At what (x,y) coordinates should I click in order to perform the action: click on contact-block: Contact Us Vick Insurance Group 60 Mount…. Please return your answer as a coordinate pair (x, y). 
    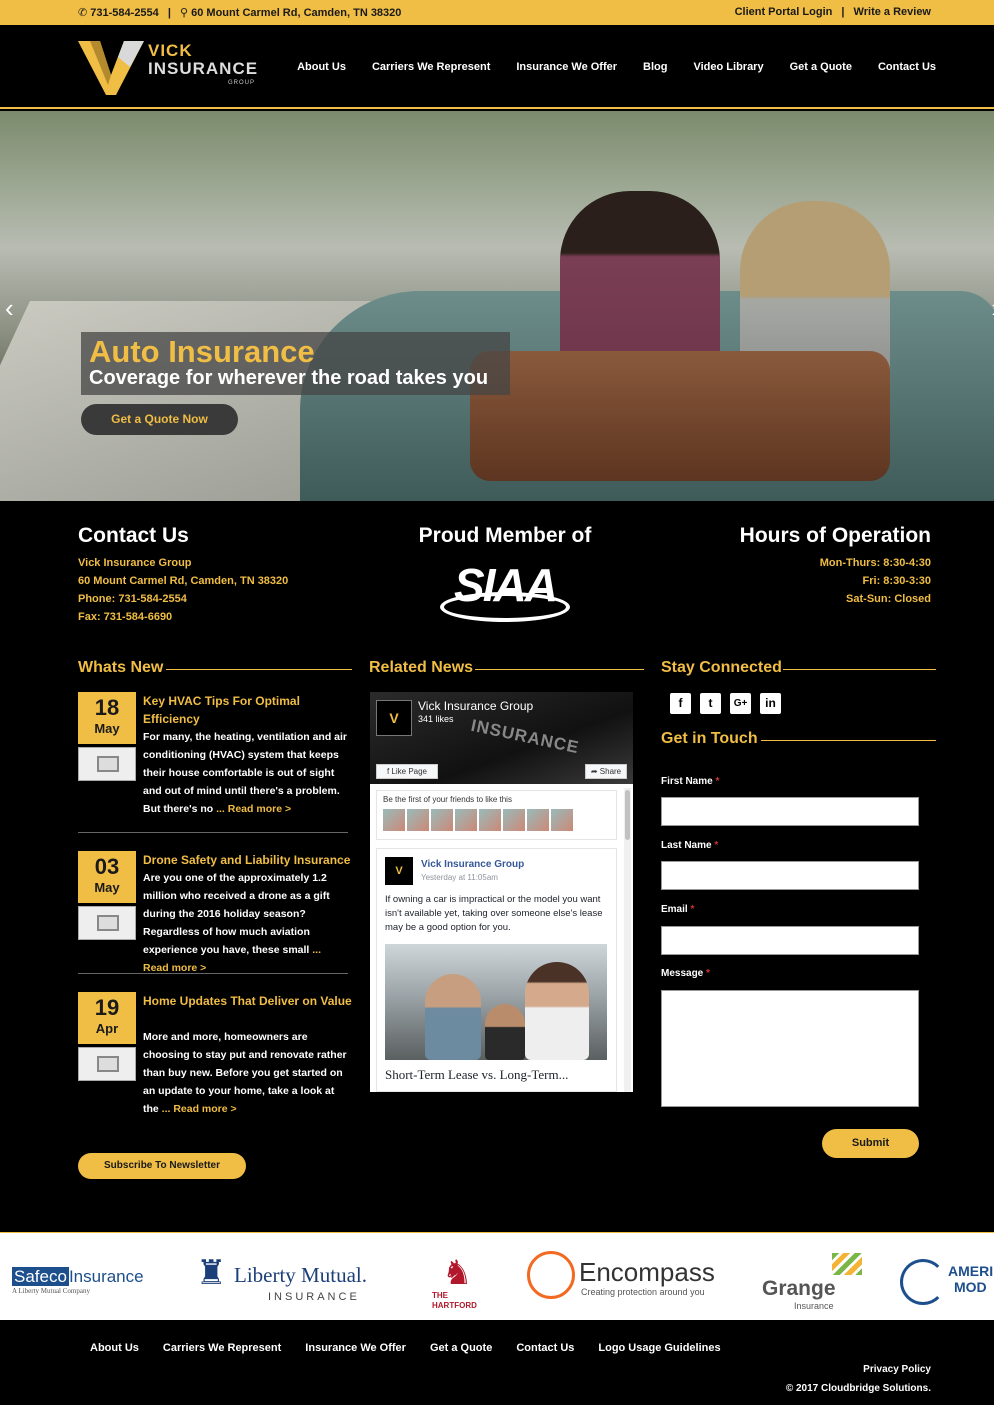
    Looking at the image, I should click on (183, 575).